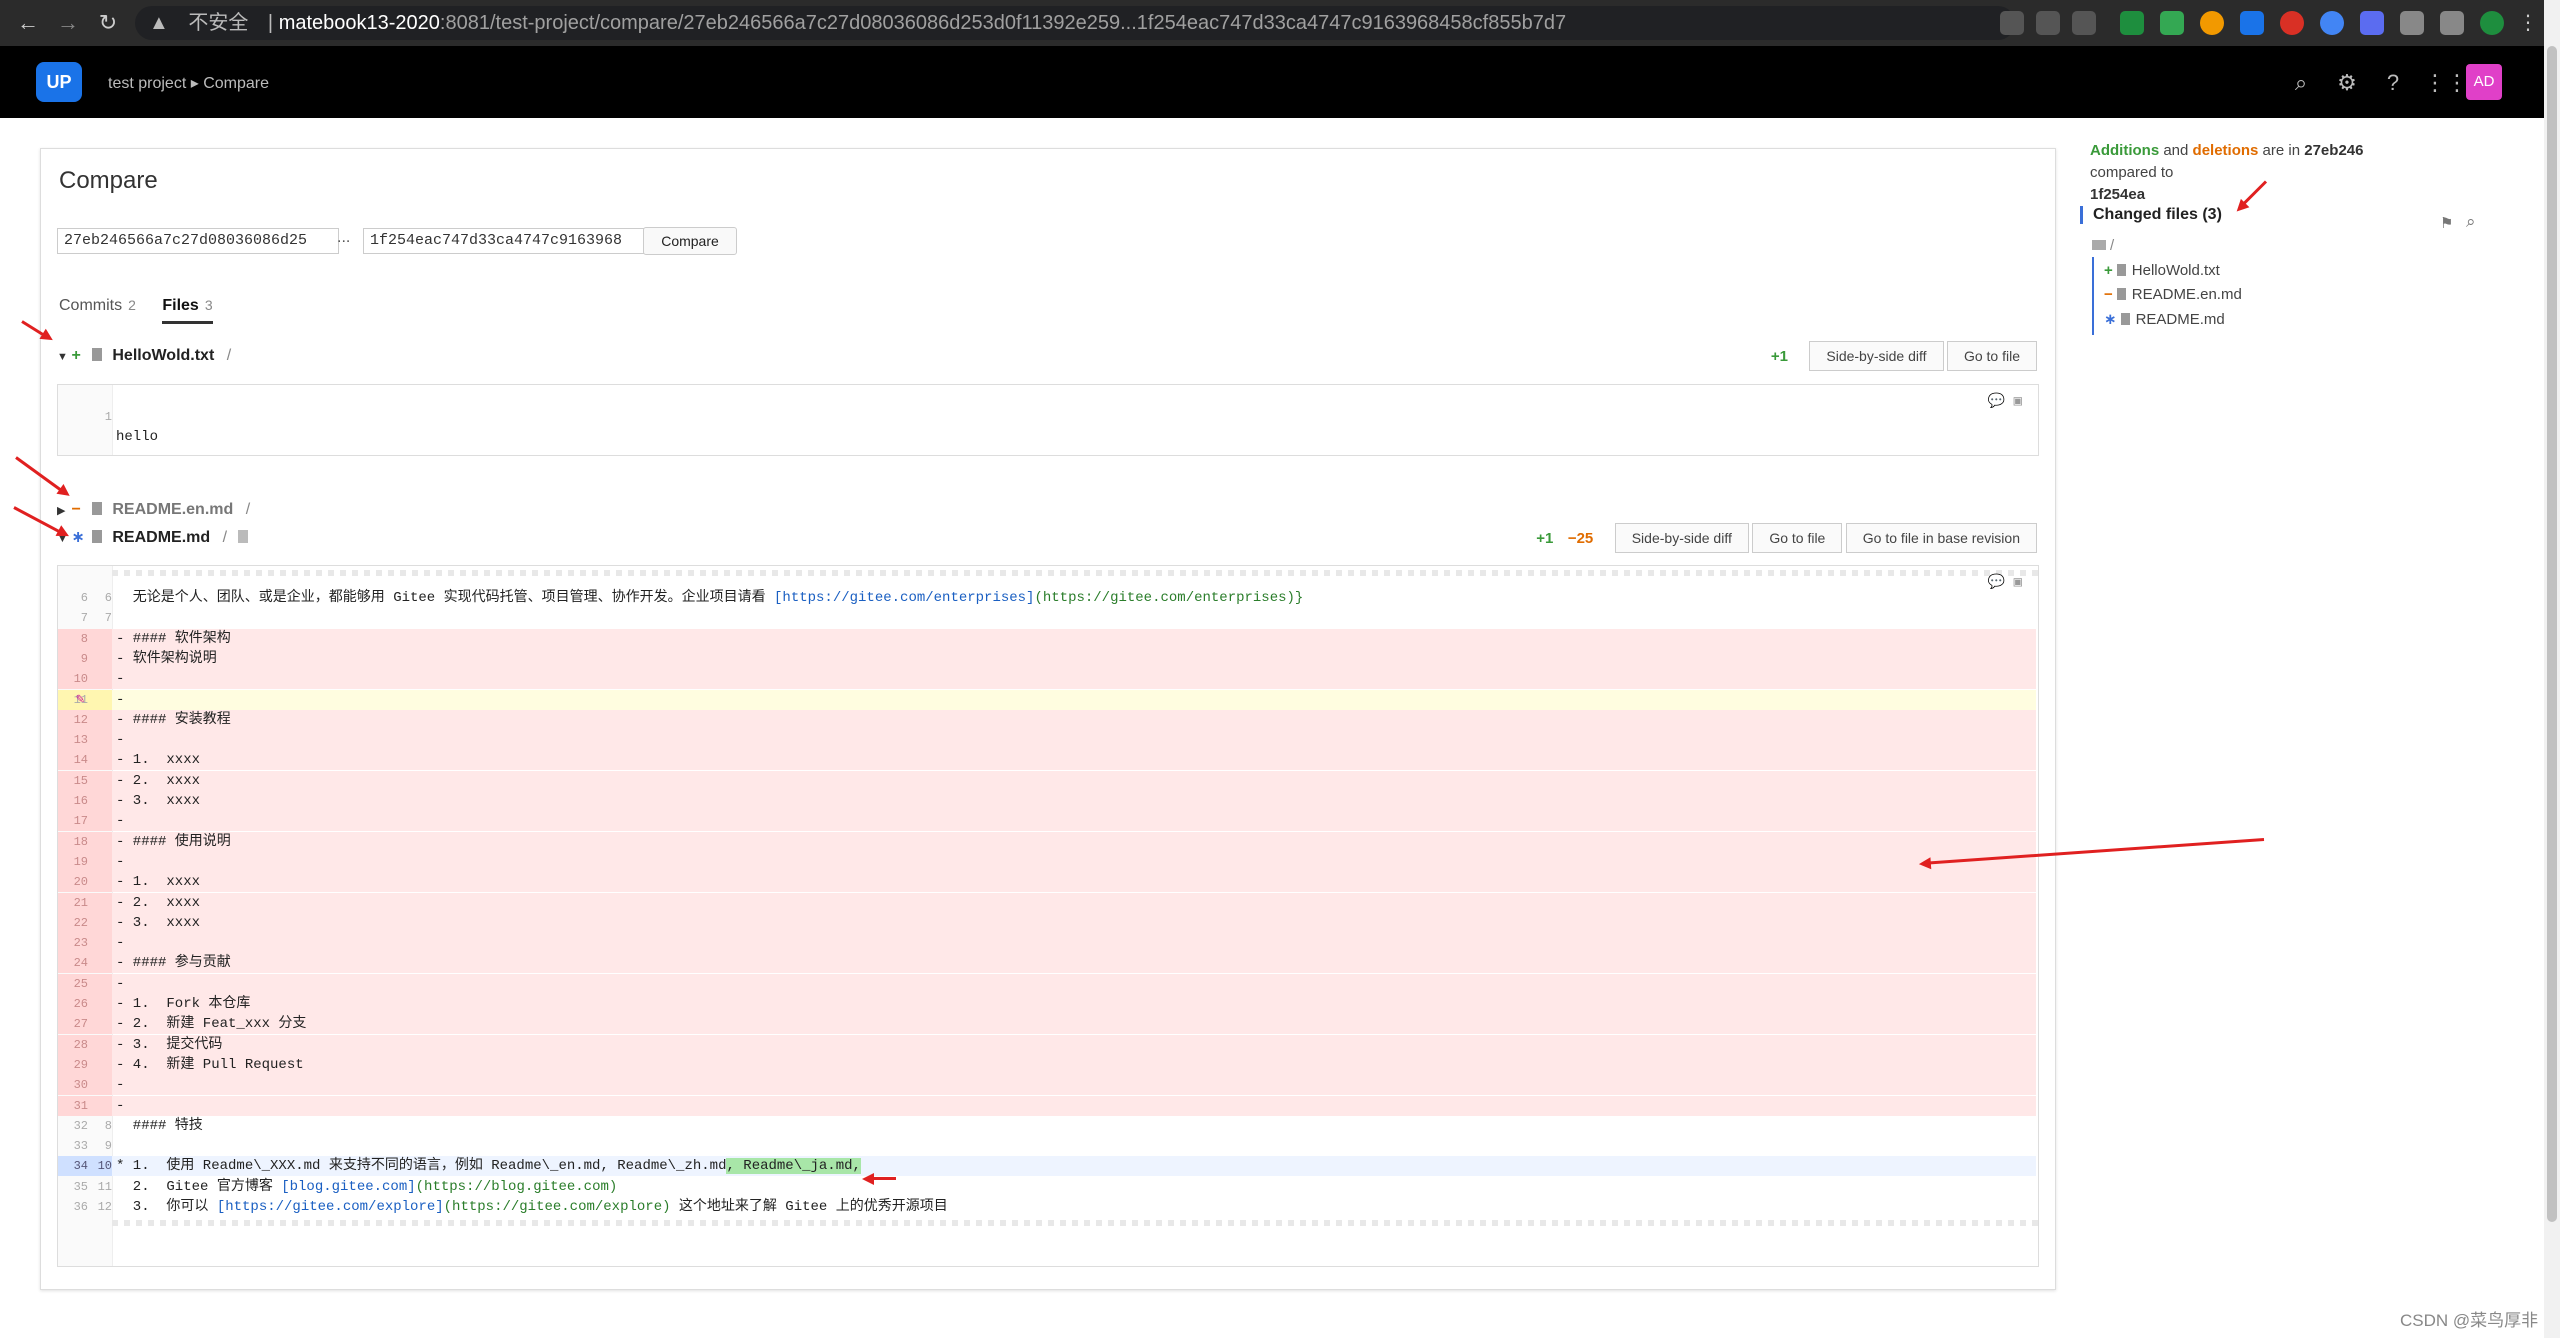 The width and height of the screenshot is (2560, 1338). I want to click on head-commit: 27eb246, so click(2333, 150).